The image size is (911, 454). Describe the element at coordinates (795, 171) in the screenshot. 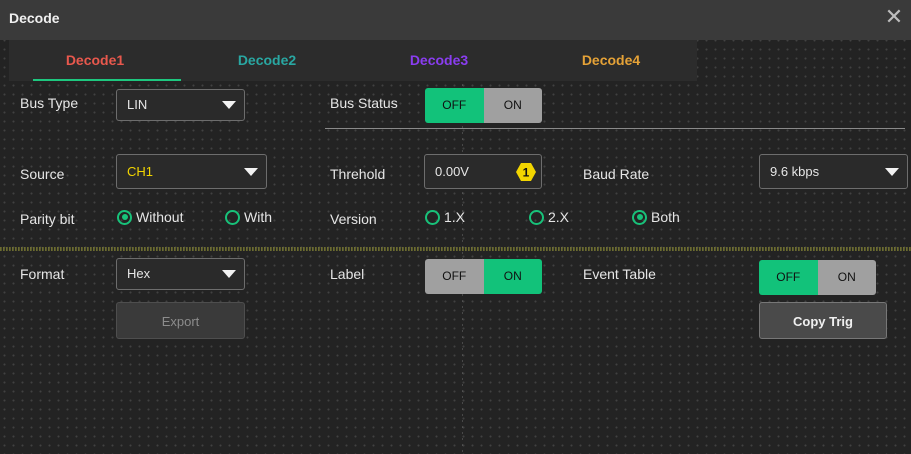

I see `baud-rate-value: 9.6 kbps` at that location.